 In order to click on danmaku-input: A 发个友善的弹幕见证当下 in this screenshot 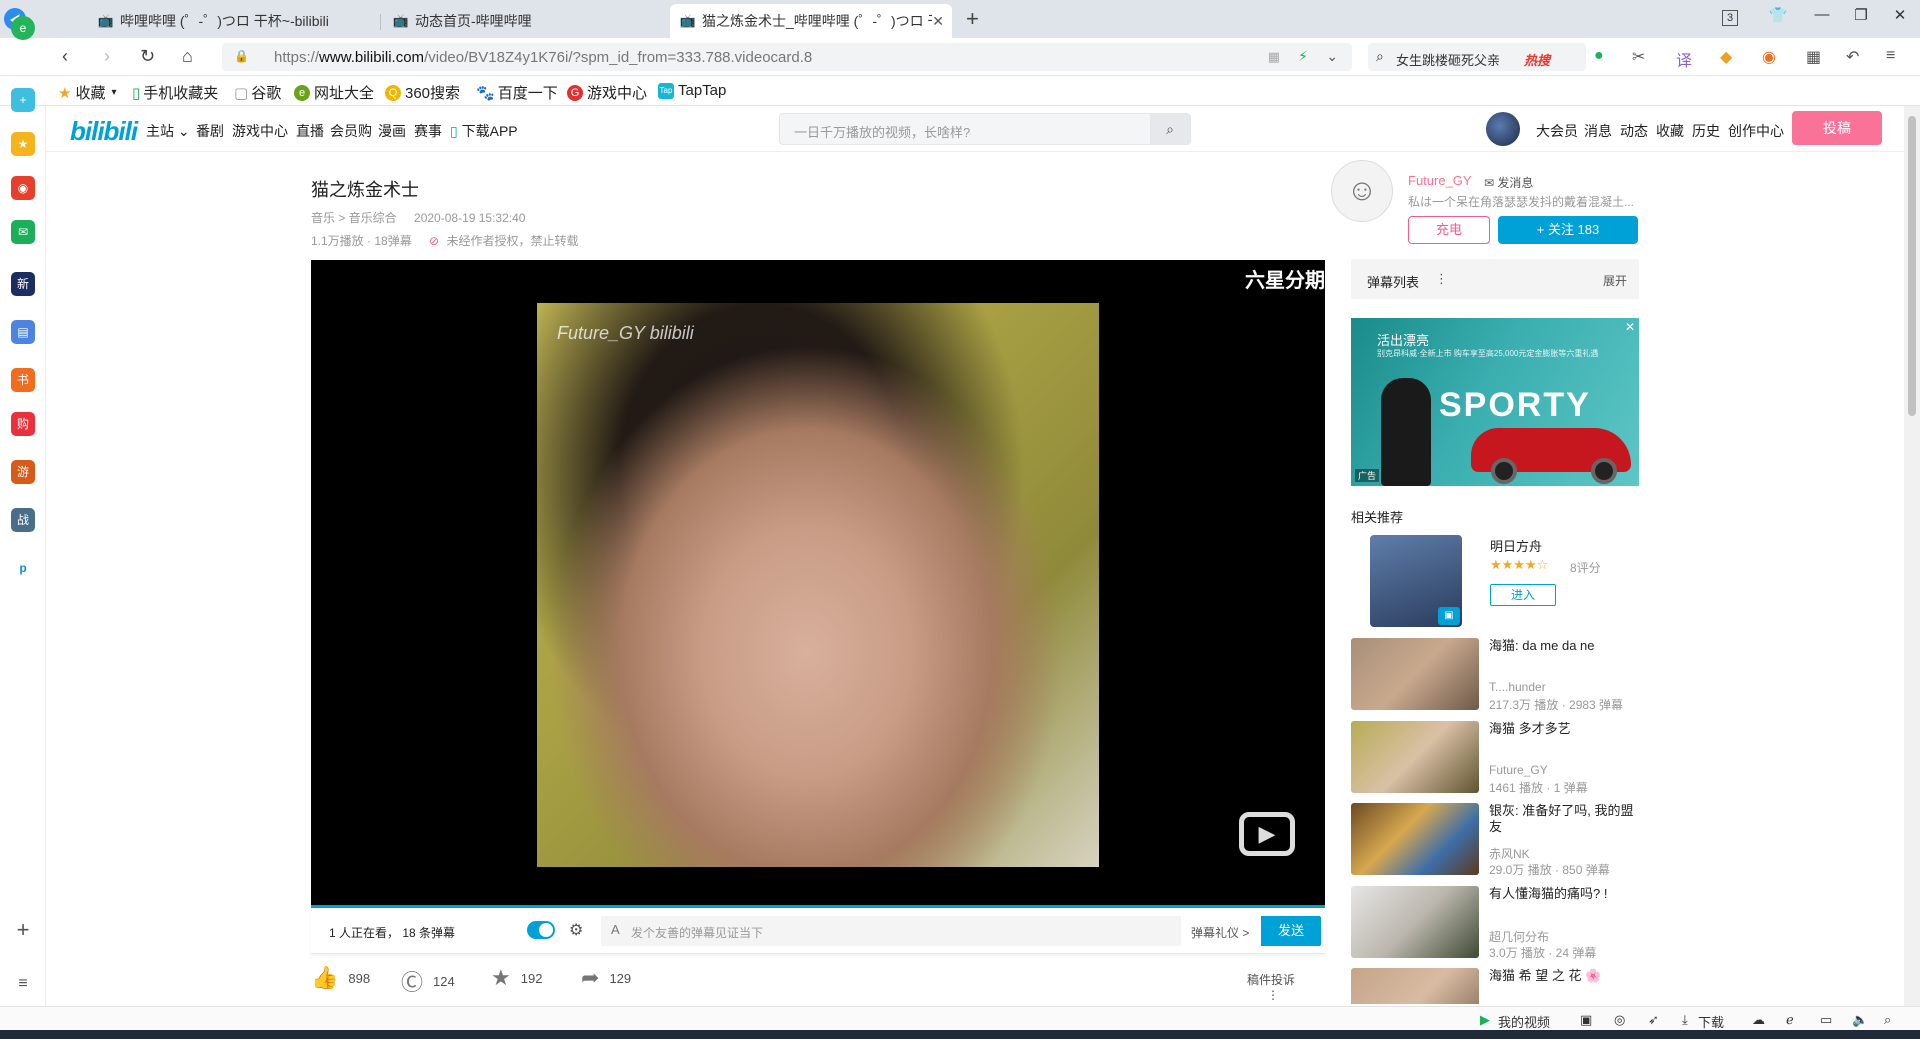, I will do `click(891, 931)`.